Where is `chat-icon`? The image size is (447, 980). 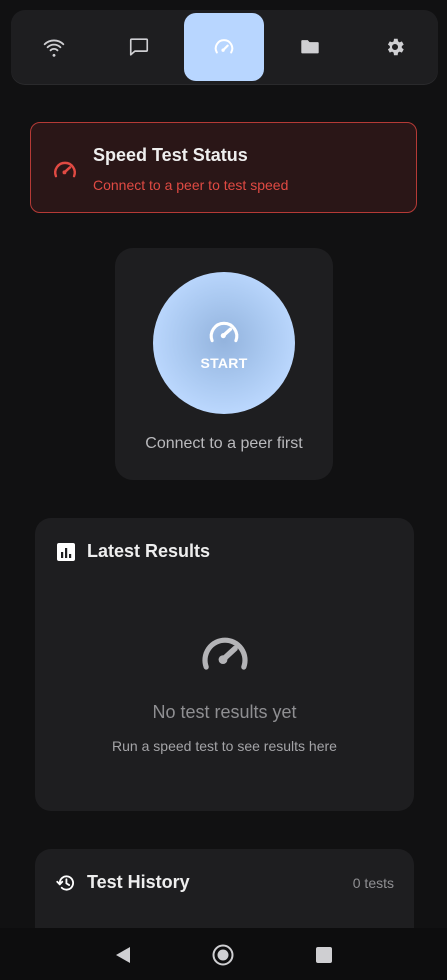
chat-icon is located at coordinates (139, 47).